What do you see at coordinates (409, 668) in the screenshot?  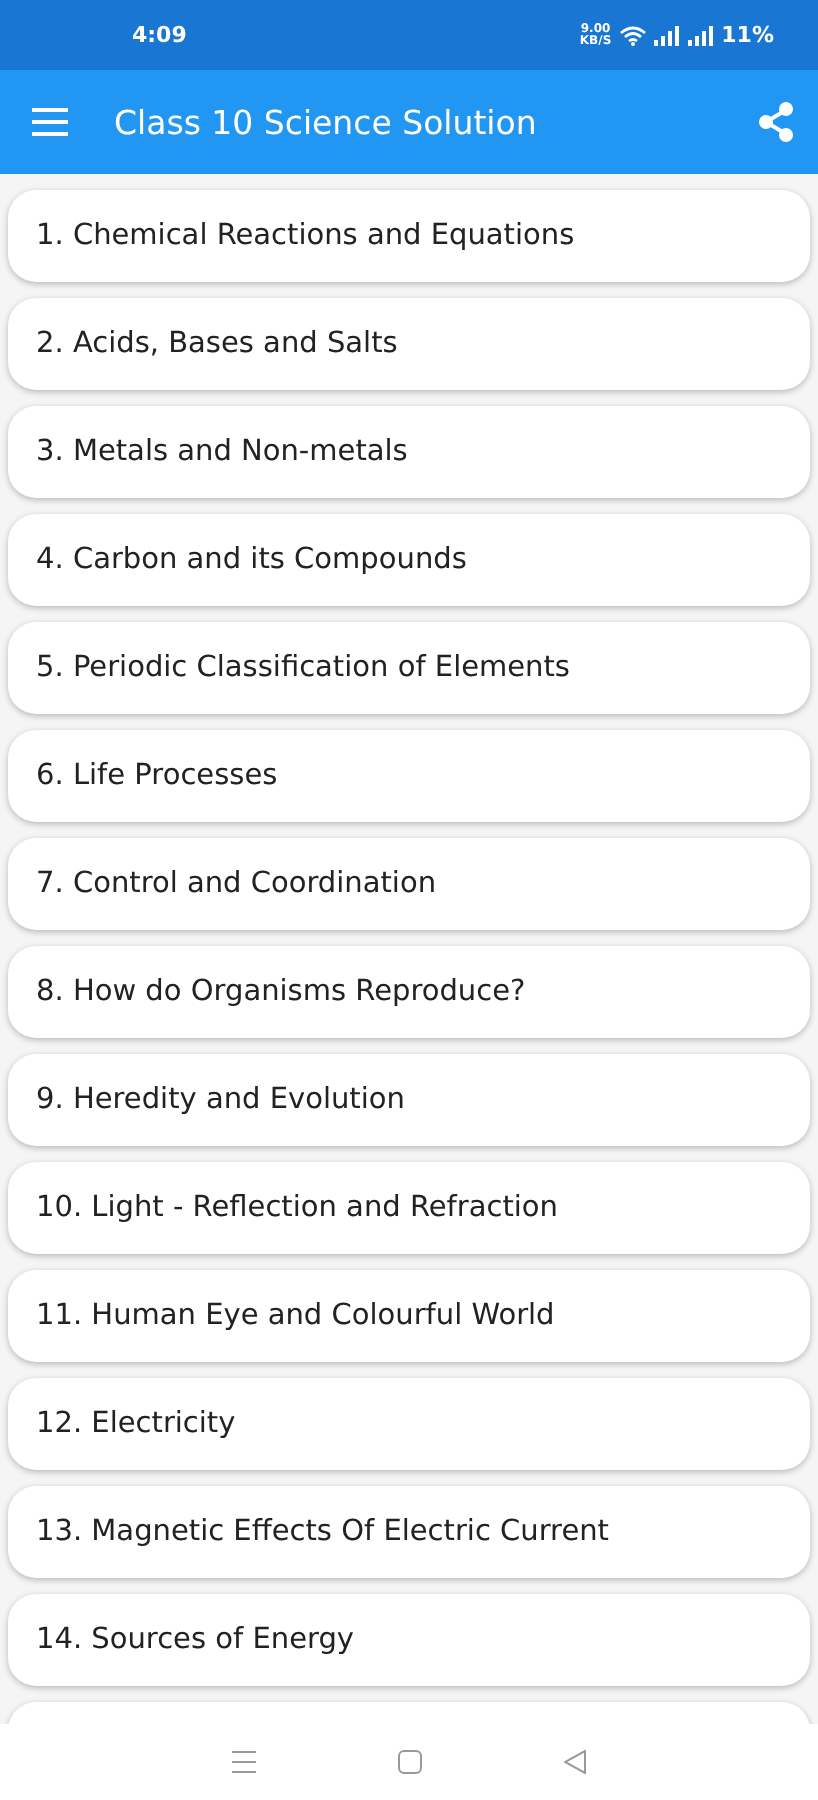 I see `chapter-item: 5. Periodic Classification of Elements` at bounding box center [409, 668].